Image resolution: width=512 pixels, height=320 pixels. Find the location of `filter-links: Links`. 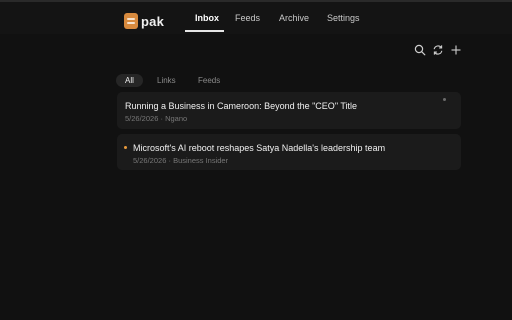

filter-links: Links is located at coordinates (166, 80).